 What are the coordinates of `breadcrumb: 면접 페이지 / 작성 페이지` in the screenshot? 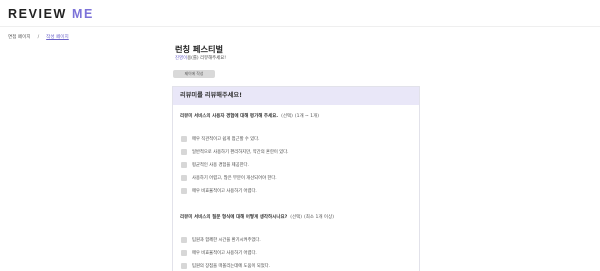 It's located at (38, 37).